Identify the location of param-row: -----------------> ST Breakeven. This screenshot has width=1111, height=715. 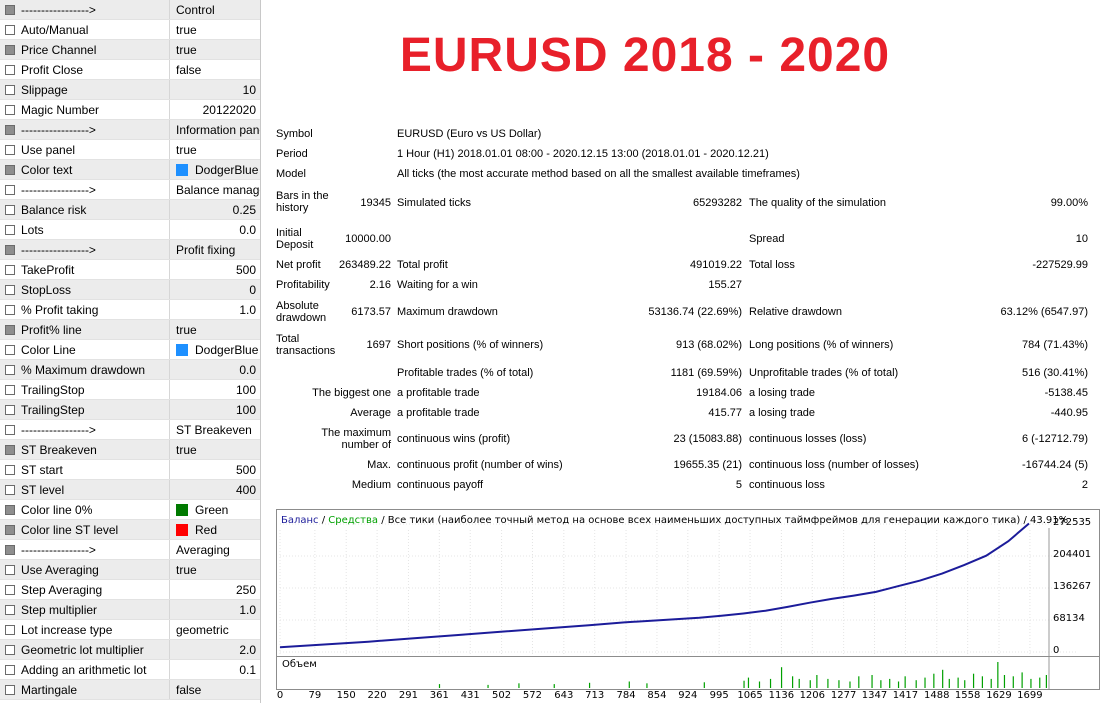
(130, 430).